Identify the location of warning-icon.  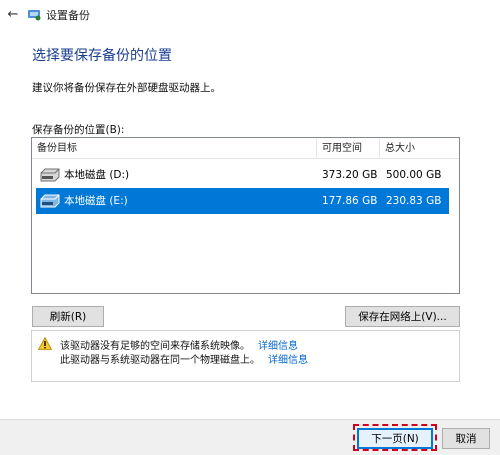
(45, 343).